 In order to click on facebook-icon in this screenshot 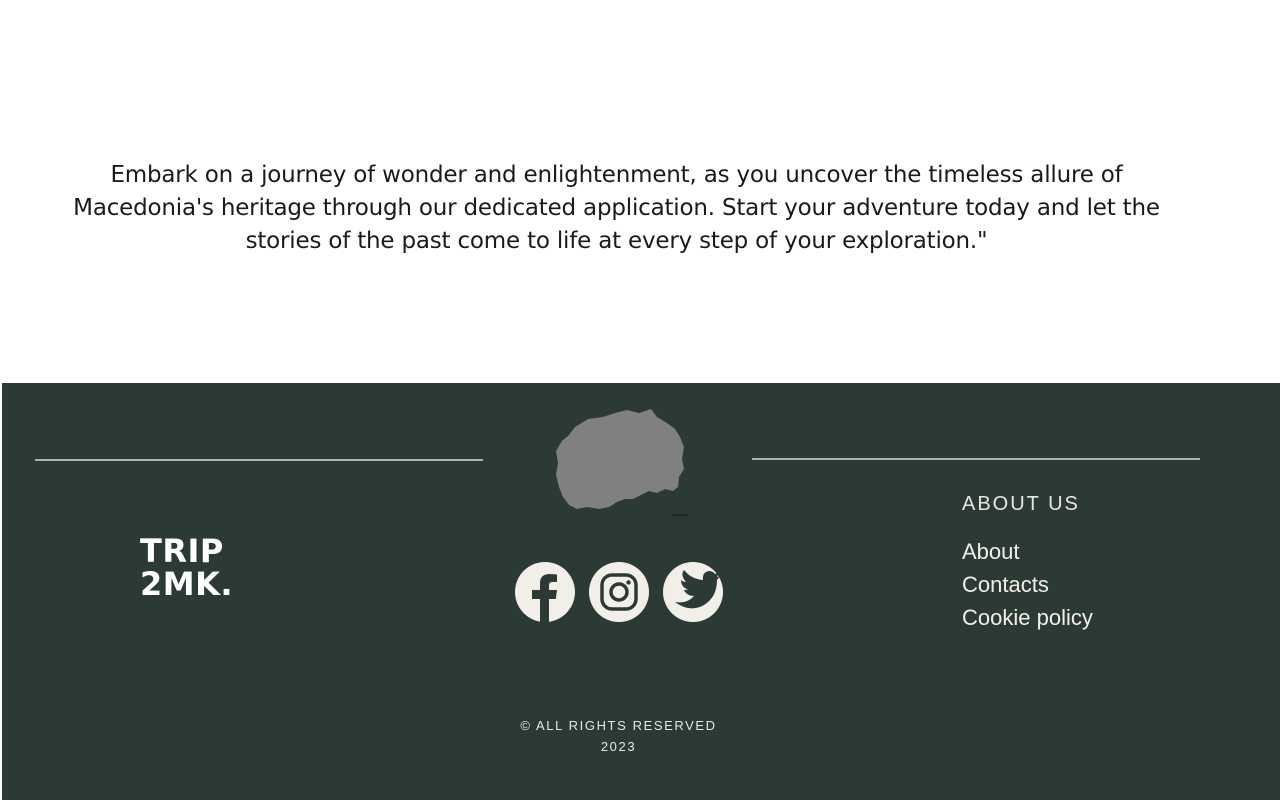, I will do `click(544, 598)`.